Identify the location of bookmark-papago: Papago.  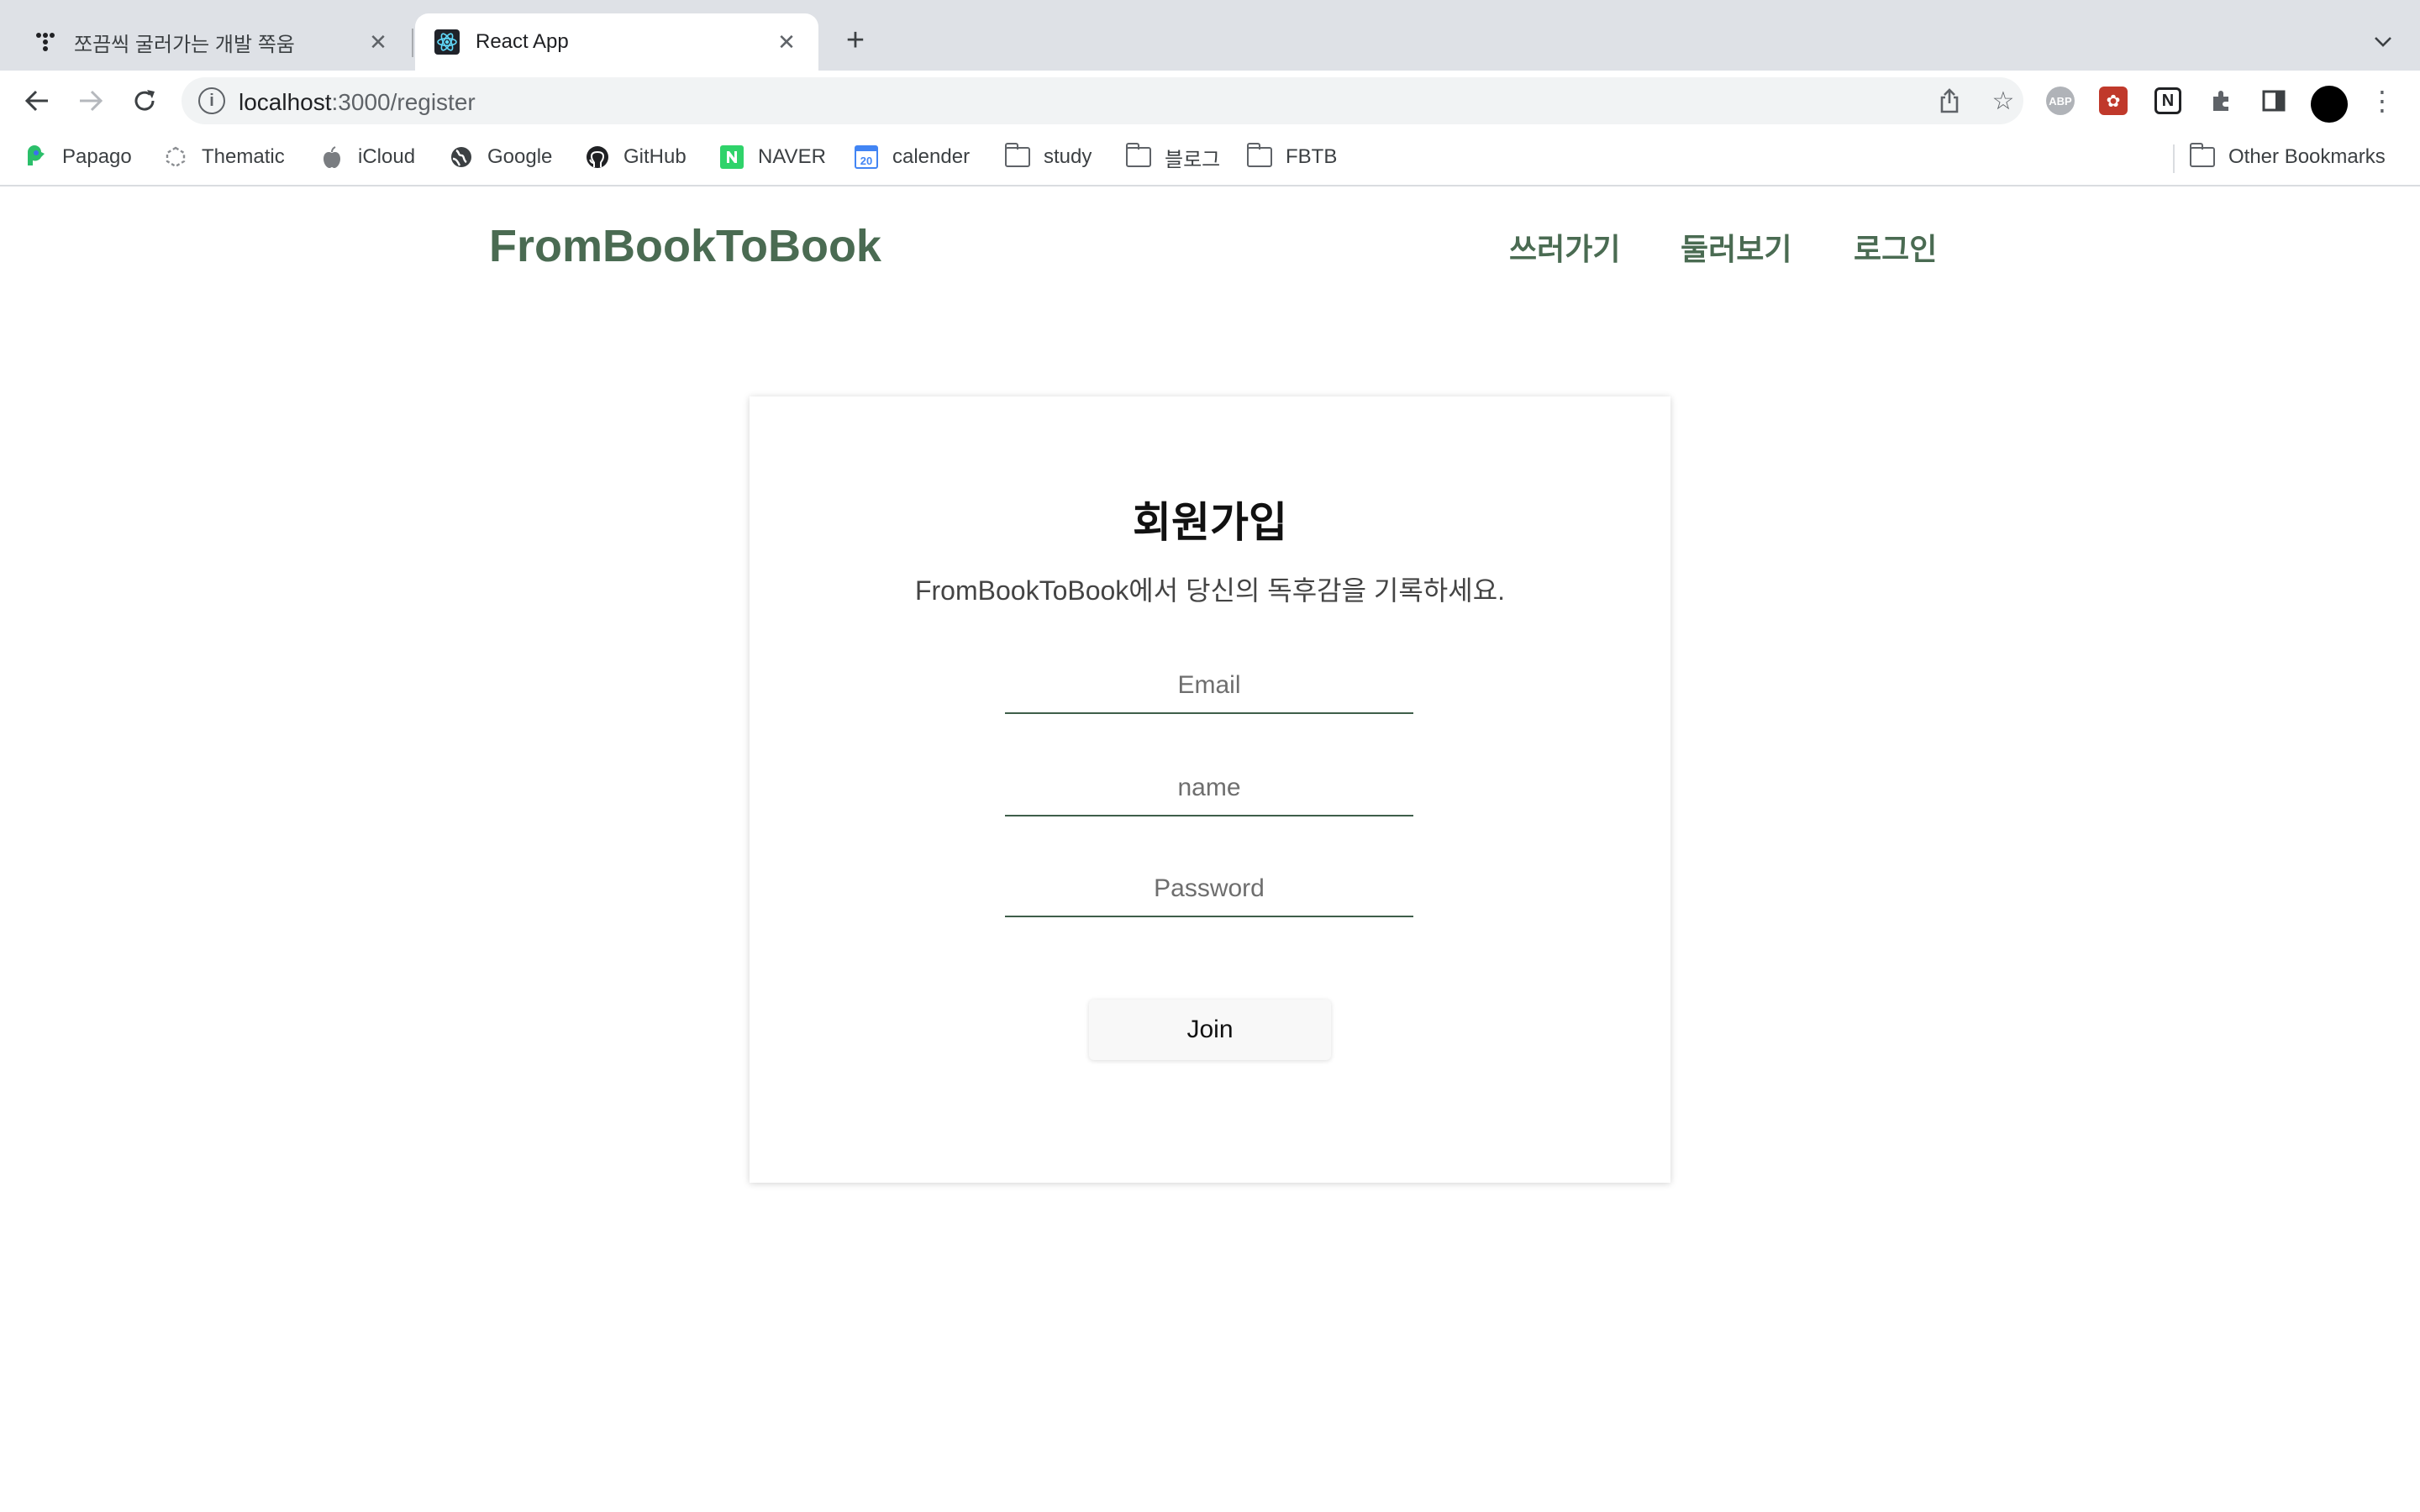
(78, 157).